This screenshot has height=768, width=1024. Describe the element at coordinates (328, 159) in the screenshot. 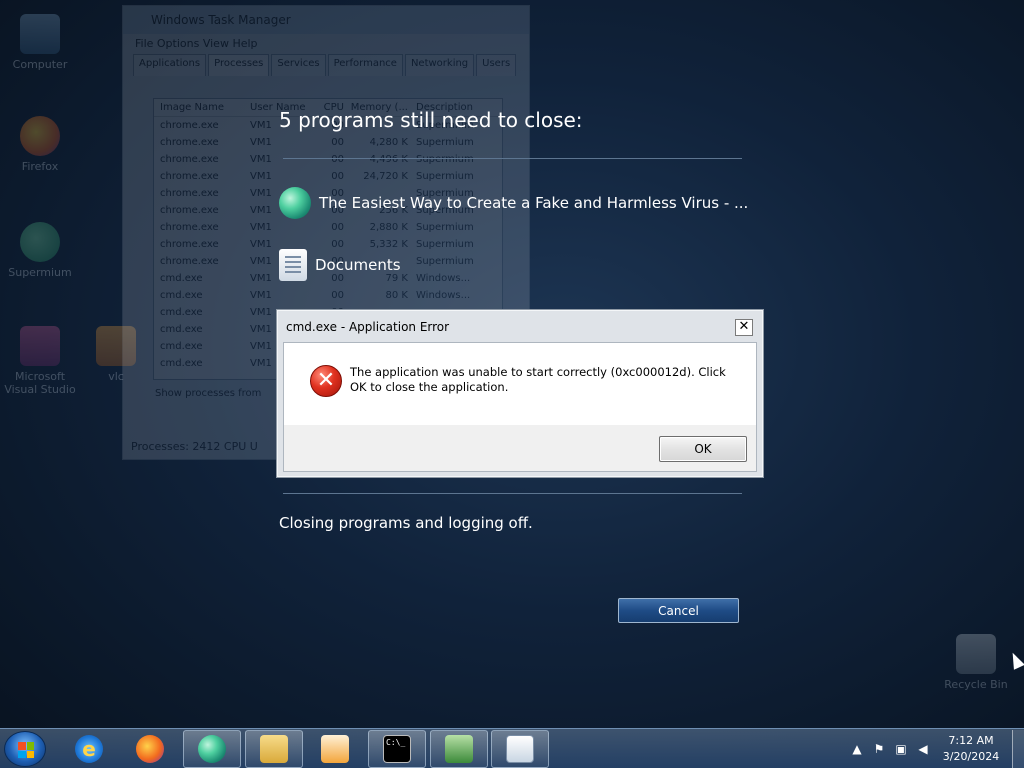

I see `table-row: chrome.exe VM1 00 4,496 K Supermium` at that location.